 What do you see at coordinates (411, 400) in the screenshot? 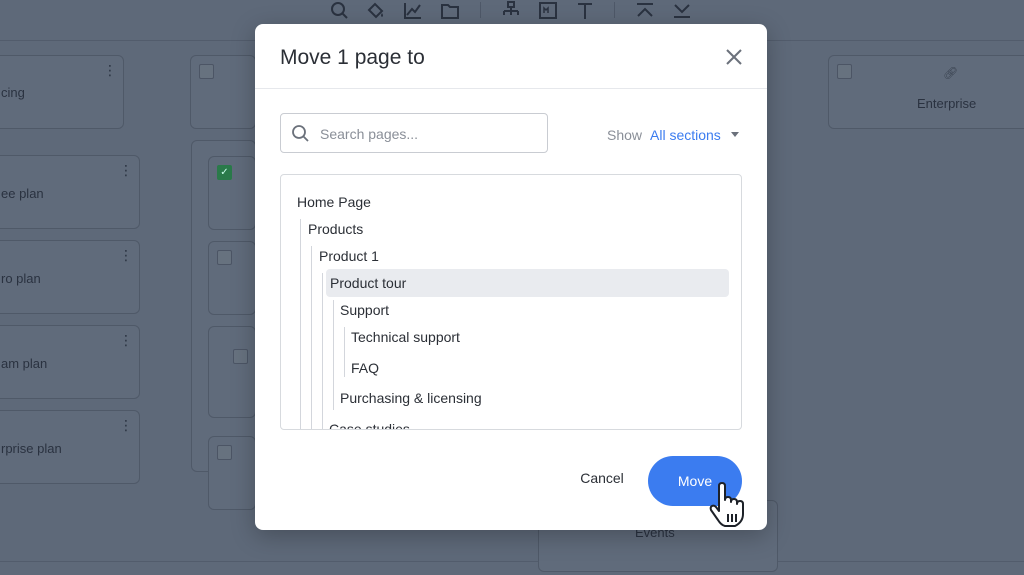
I see `tree-item-purchasing-licensing: Purchasing & licensing` at bounding box center [411, 400].